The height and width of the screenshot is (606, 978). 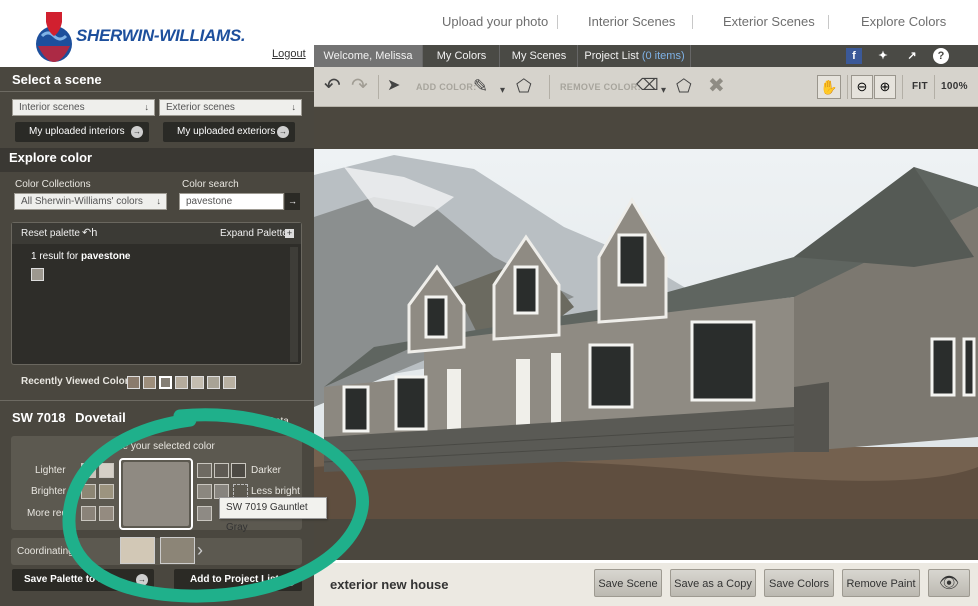 I want to click on project-list-label: Project List, so click(x=611, y=56).